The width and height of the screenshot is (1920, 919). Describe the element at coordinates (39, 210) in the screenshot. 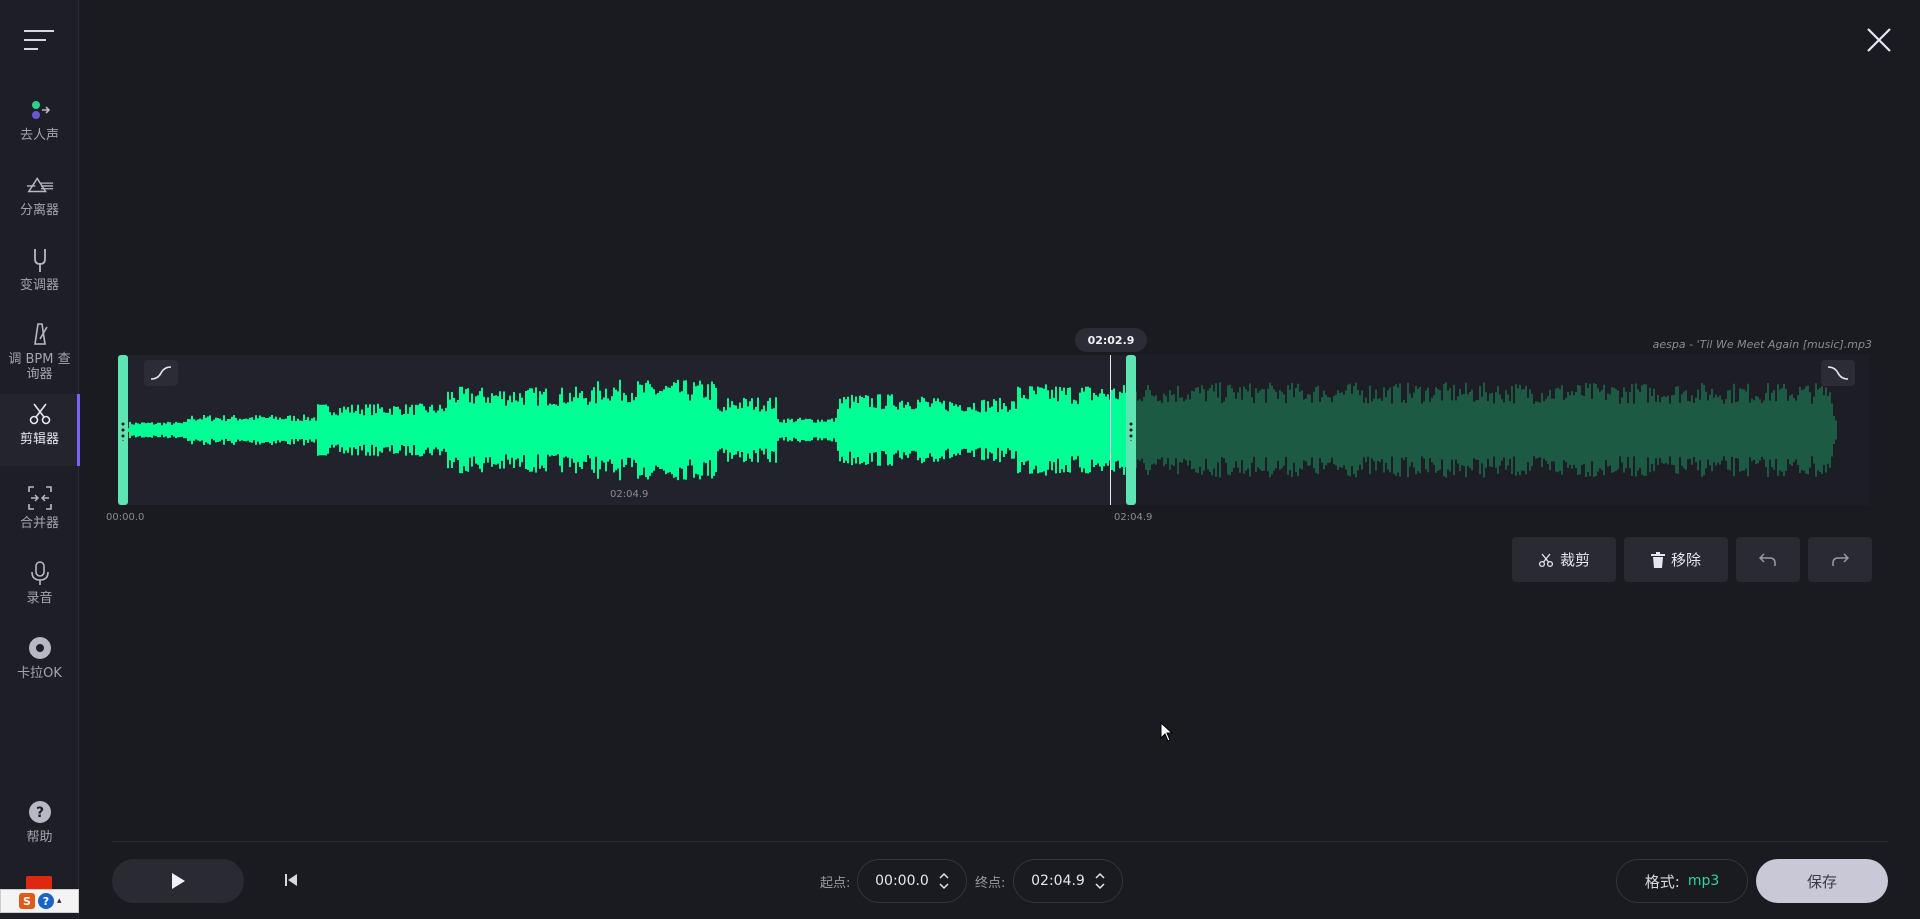

I see `sidebar-item-label: 分离器` at that location.